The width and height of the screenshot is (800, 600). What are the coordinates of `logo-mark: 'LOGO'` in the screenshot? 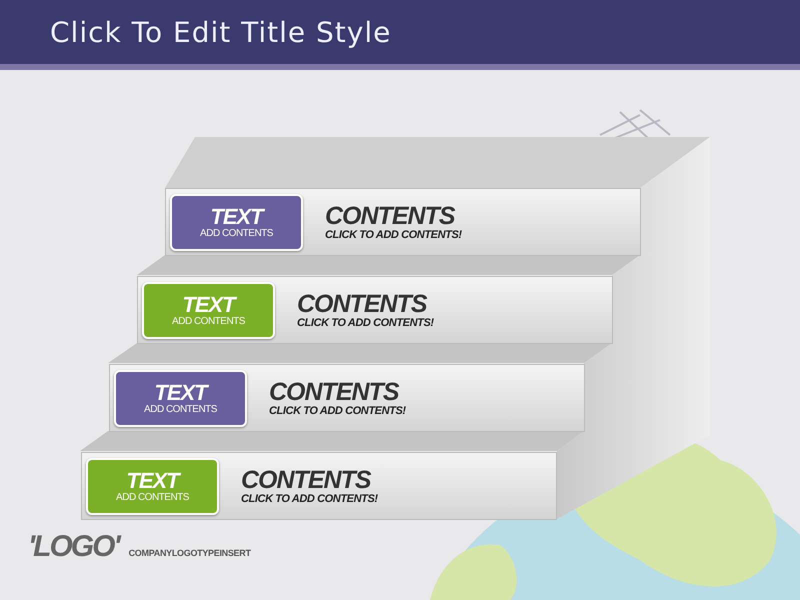 It's located at (73, 547).